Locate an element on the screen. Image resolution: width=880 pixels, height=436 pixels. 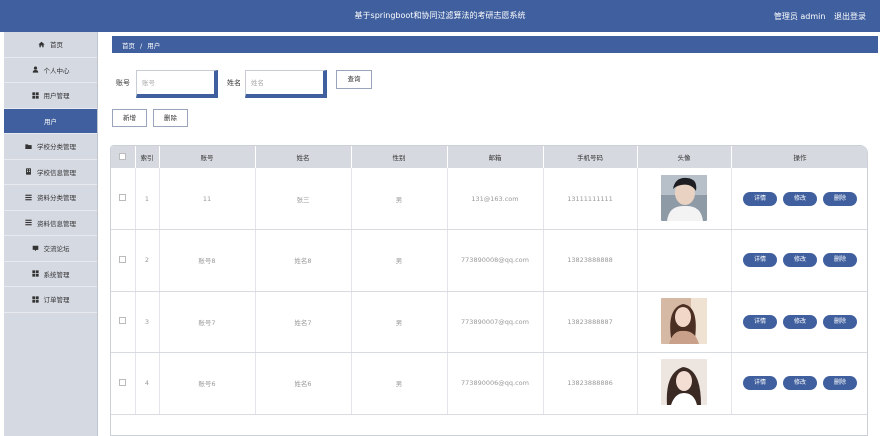
sidebar-item-9: 系统管理 is located at coordinates (50, 274).